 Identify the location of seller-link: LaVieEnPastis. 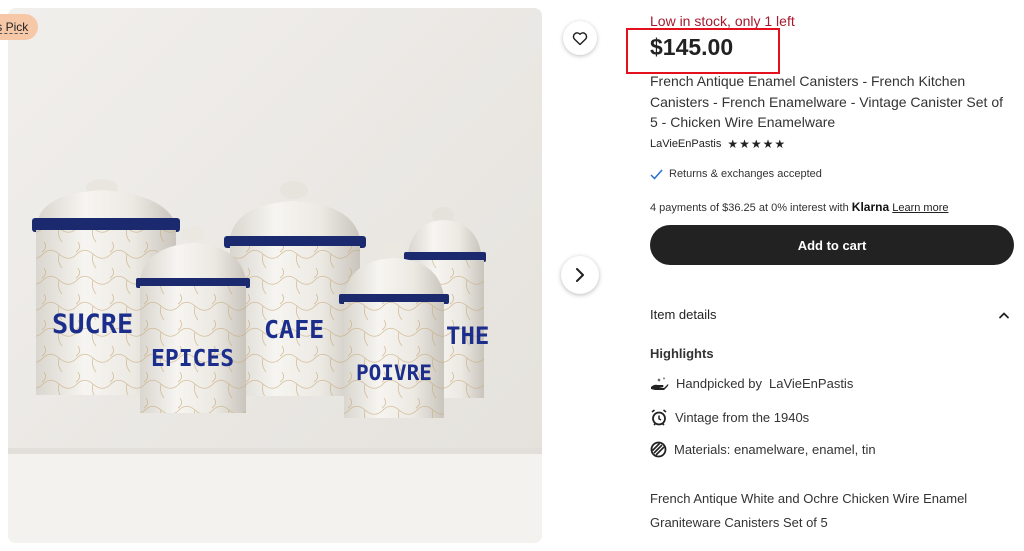
(685, 144).